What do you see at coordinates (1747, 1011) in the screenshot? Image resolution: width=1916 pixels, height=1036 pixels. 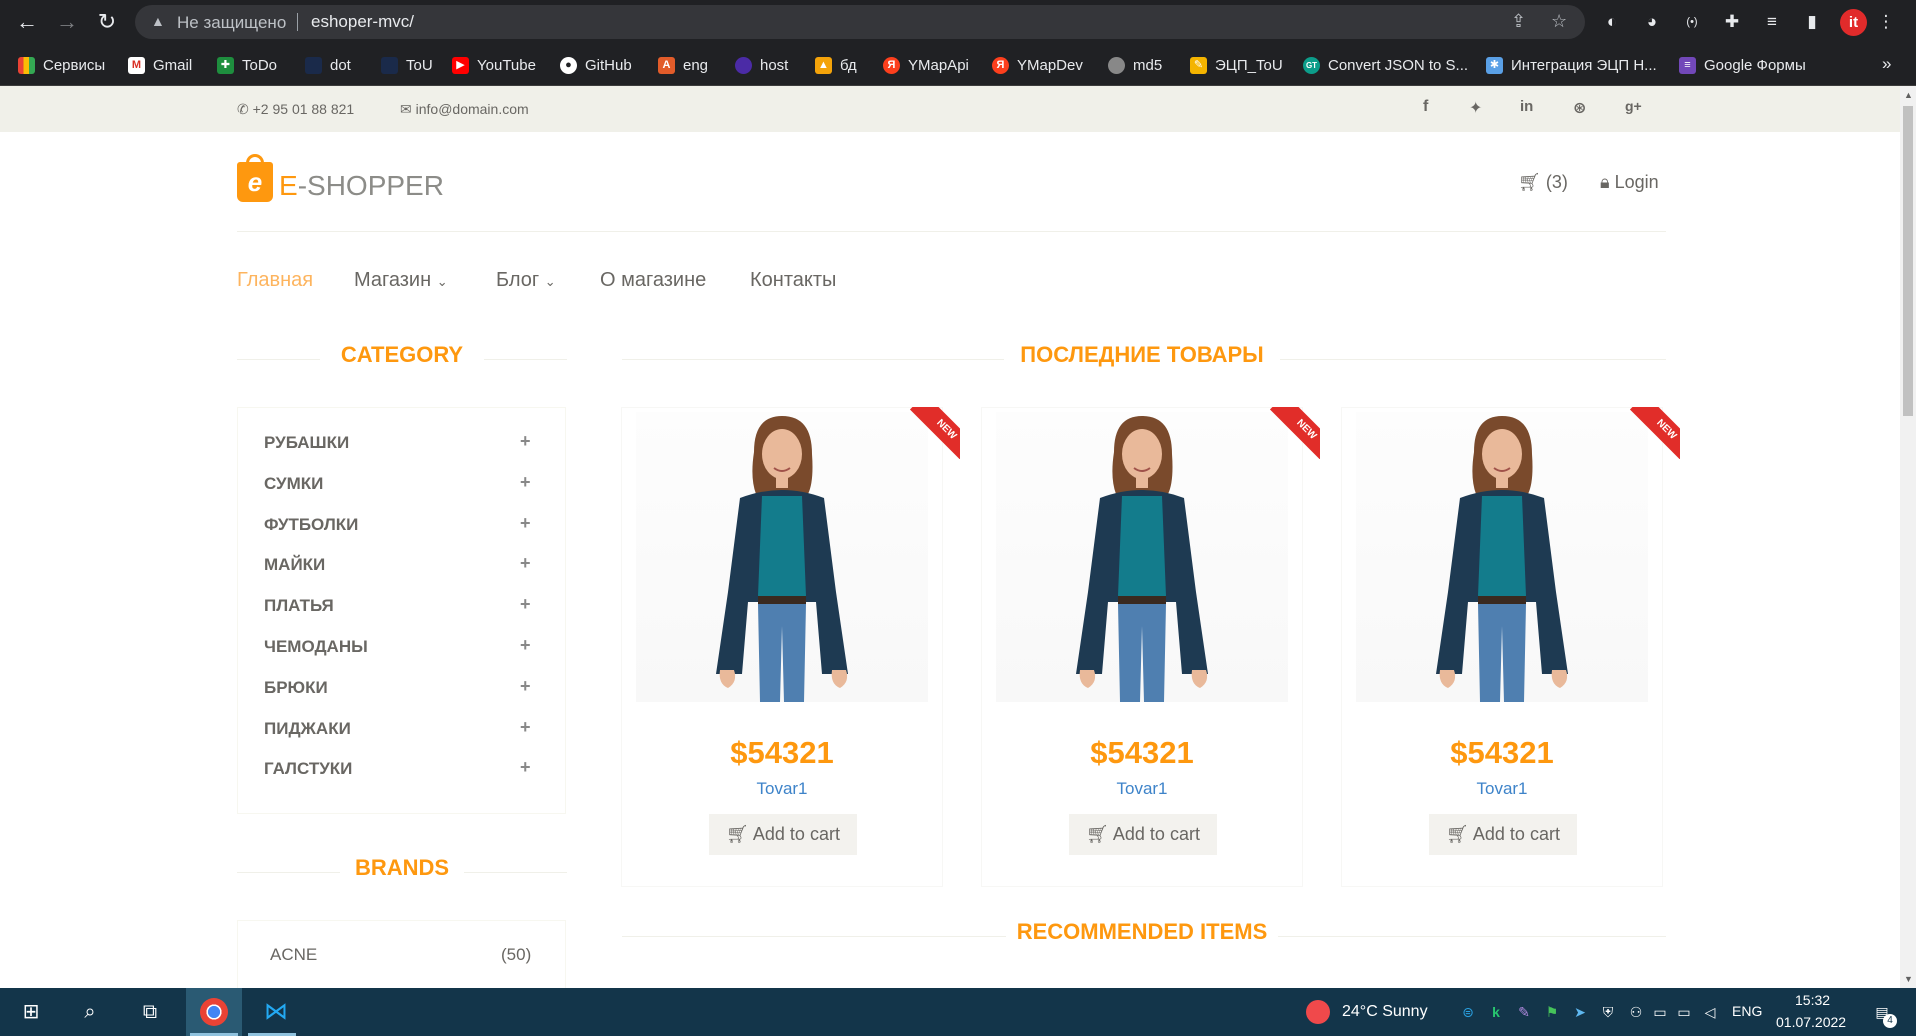 I see `language-indicator: ENG` at bounding box center [1747, 1011].